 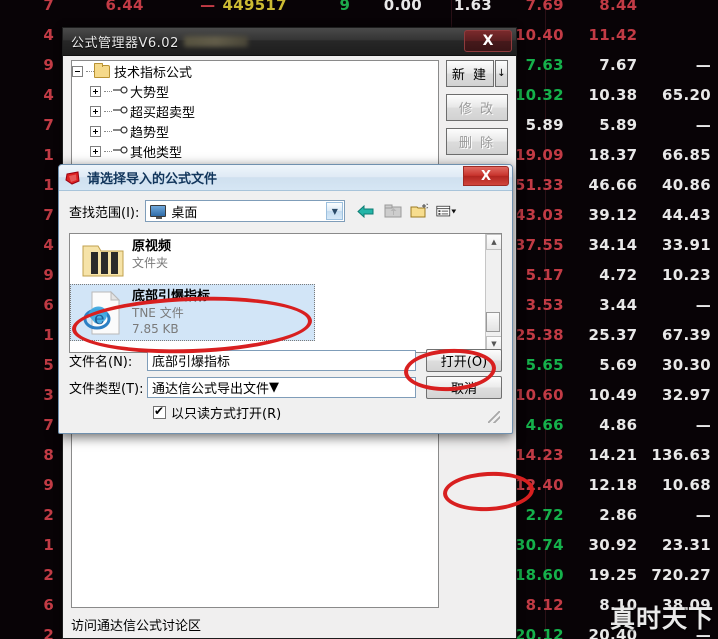 What do you see at coordinates (104, 213) in the screenshot?
I see `lookin-label: 查找范围(I):` at bounding box center [104, 213].